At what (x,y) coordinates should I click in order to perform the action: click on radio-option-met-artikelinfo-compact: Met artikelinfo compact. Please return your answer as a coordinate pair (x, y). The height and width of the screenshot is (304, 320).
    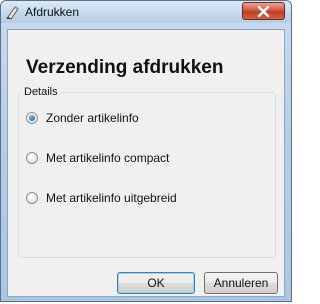
    Looking at the image, I should click on (97, 158).